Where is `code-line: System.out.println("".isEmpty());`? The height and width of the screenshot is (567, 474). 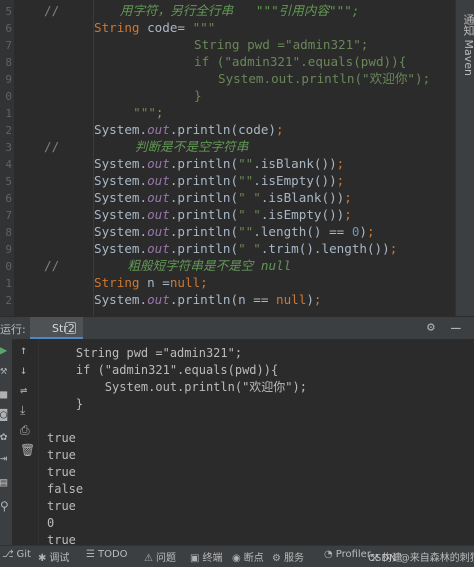 code-line: System.out.println("".isEmpty()); is located at coordinates (219, 180).